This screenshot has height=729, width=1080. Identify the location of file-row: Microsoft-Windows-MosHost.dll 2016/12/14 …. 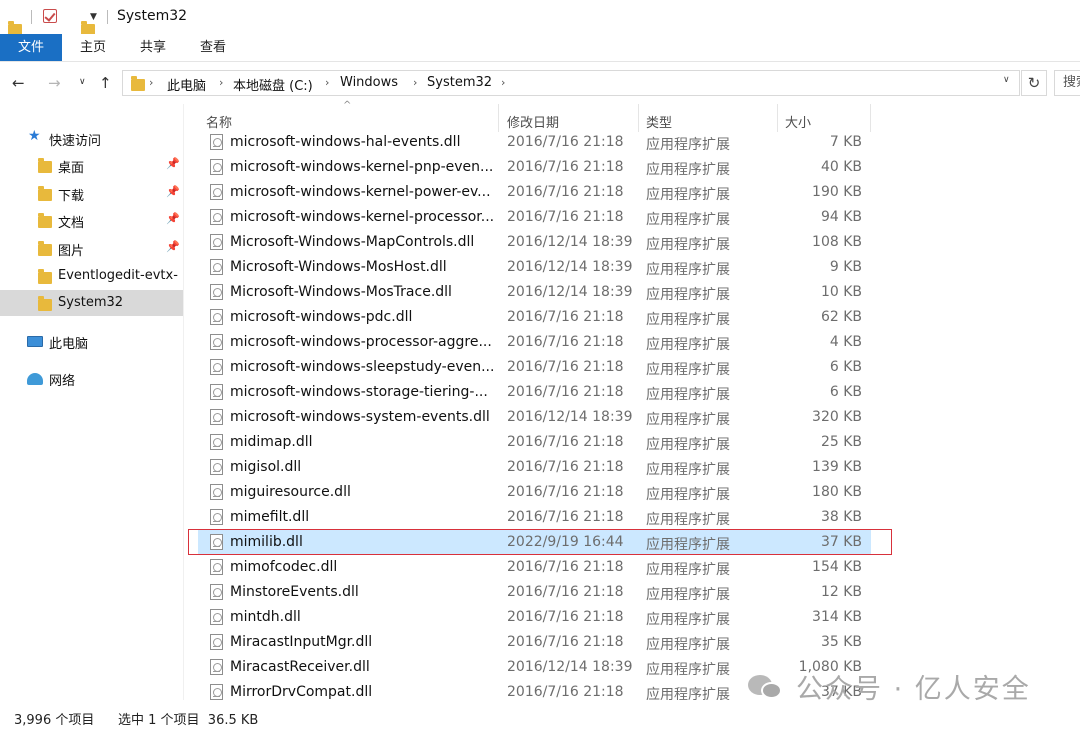
(534, 267).